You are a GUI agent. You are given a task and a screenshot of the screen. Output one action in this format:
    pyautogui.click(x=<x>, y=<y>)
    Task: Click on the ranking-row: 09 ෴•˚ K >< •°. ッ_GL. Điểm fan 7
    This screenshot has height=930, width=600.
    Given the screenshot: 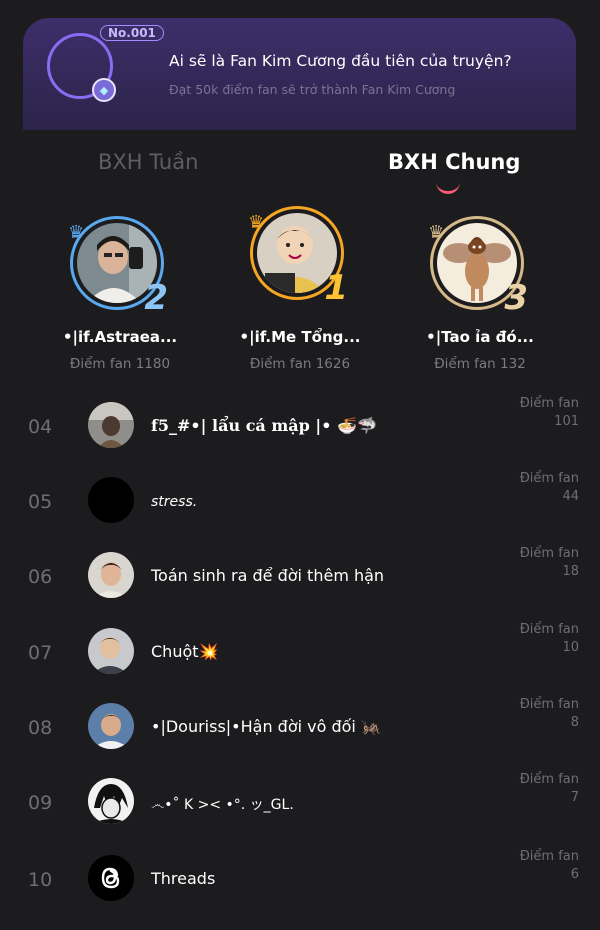 What is the action you would take?
    pyautogui.click(x=300, y=812)
    